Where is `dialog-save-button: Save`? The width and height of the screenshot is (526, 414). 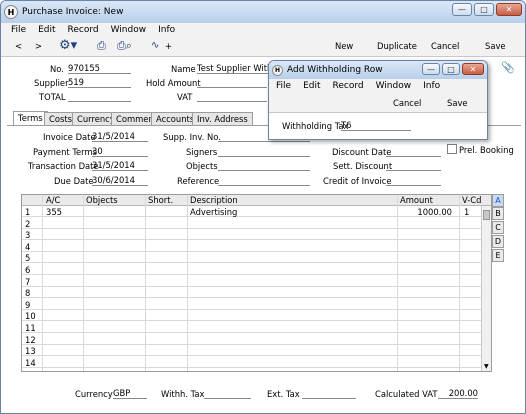
dialog-save-button: Save is located at coordinates (457, 103).